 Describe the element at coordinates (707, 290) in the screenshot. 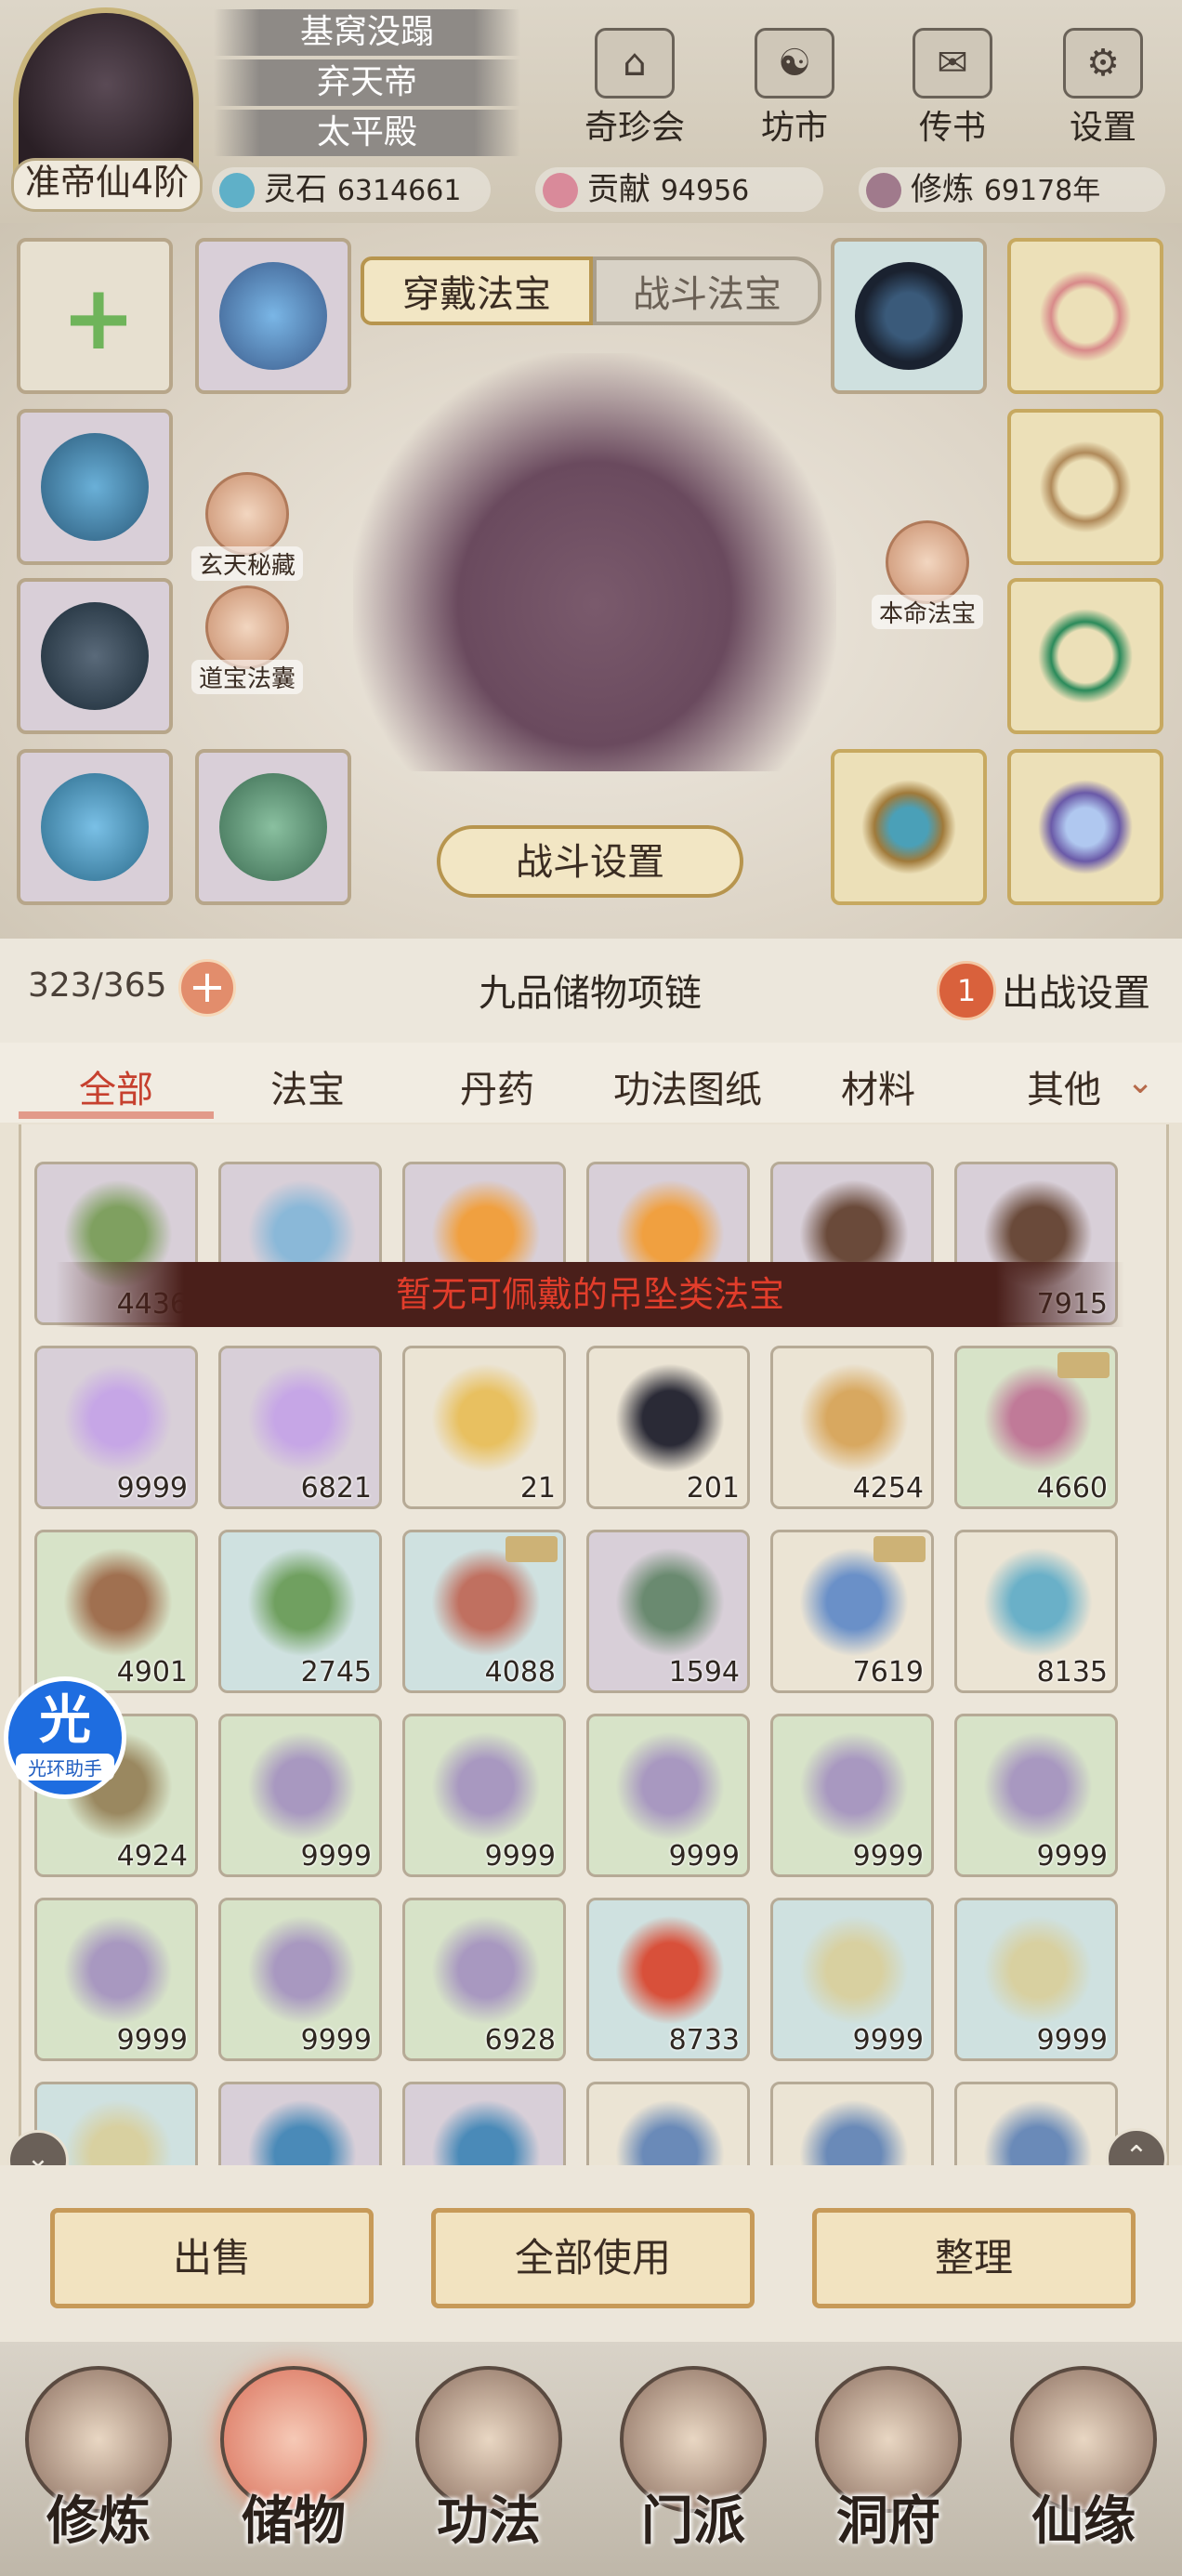

I see `tab-battle-treasure: 战斗法宝` at that location.